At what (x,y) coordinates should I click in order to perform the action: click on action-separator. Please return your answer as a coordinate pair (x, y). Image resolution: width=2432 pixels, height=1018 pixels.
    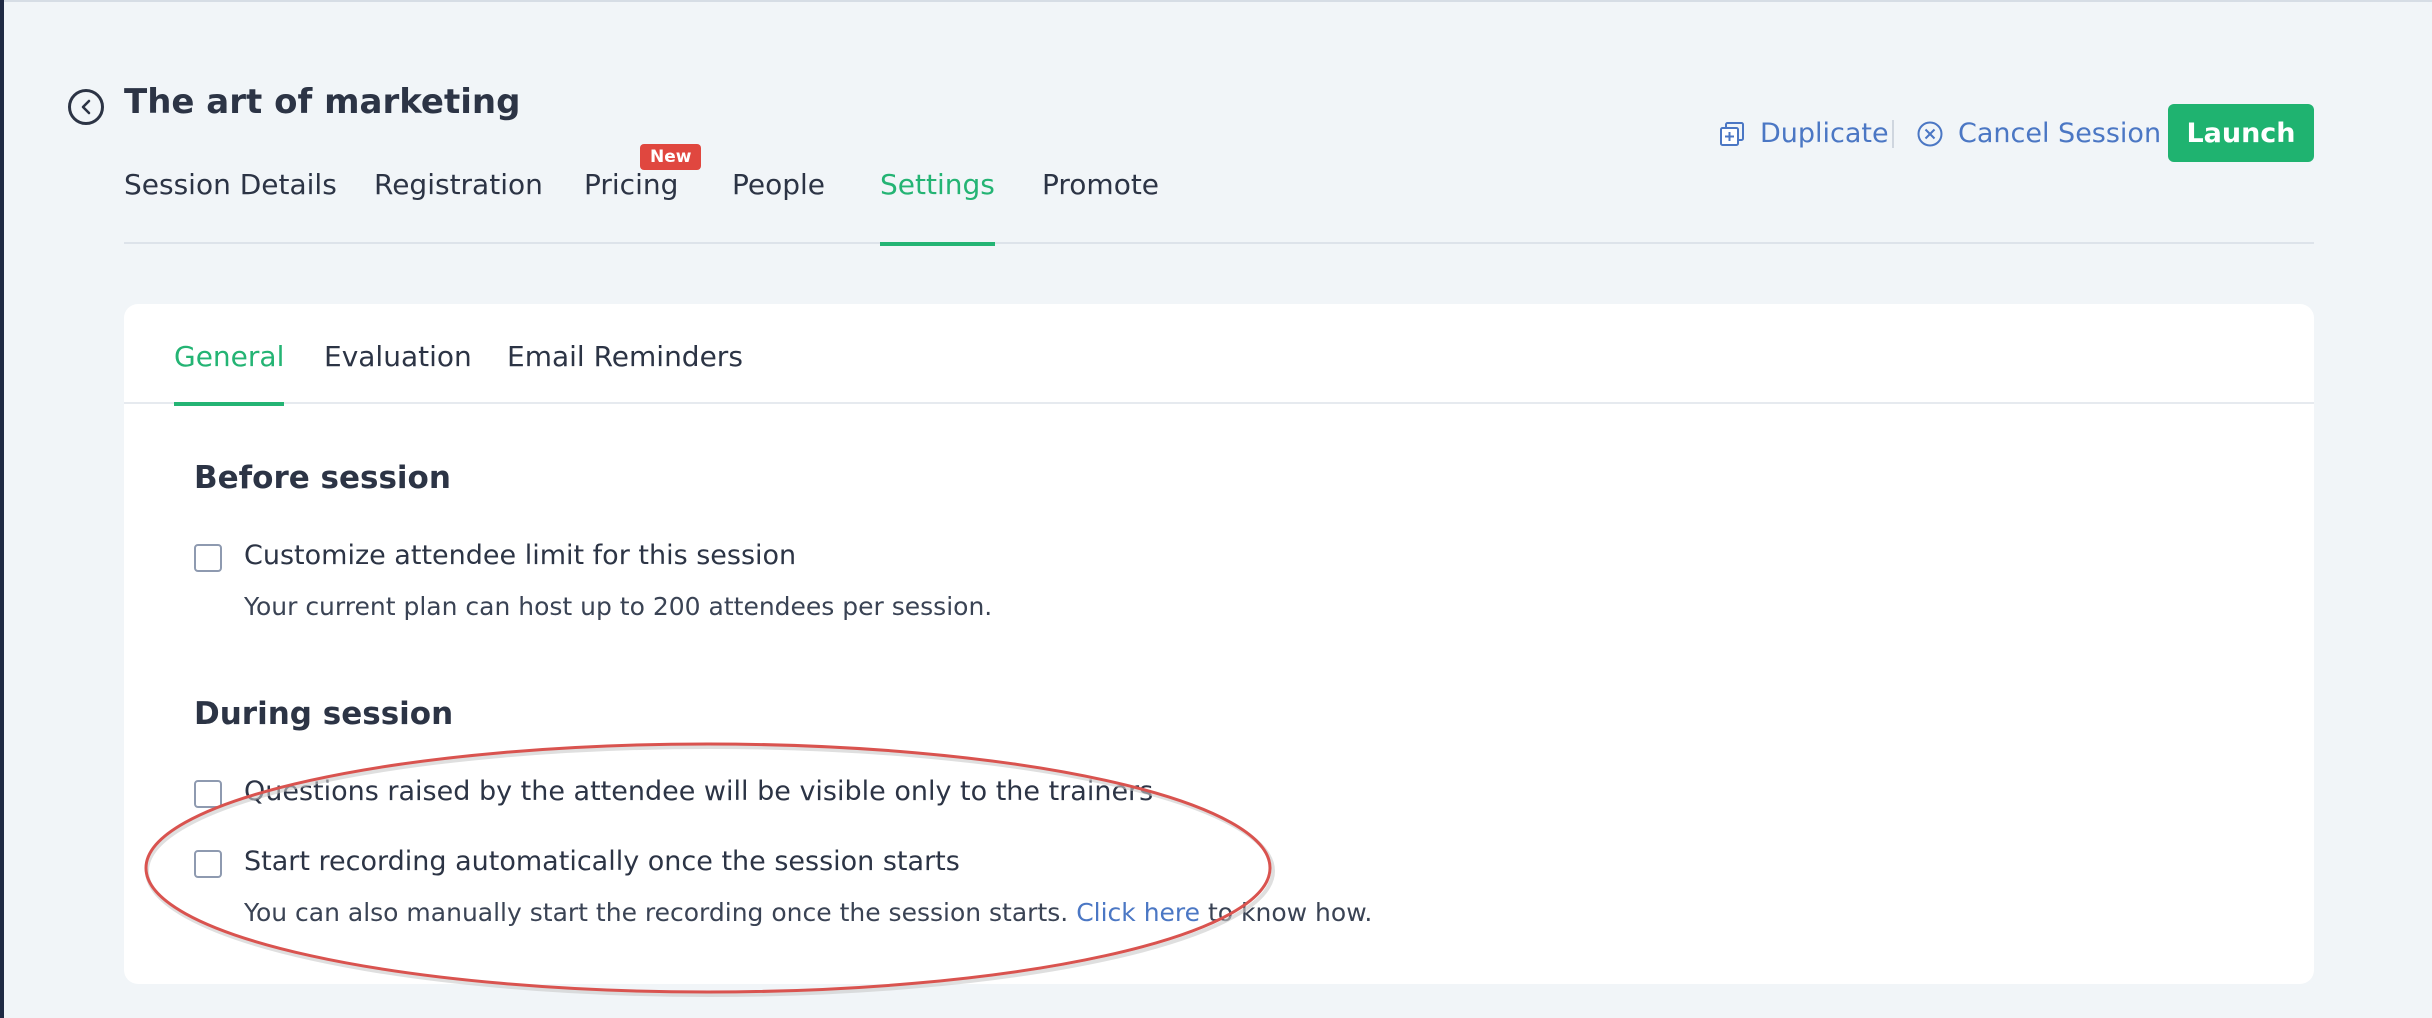
    Looking at the image, I should click on (1893, 134).